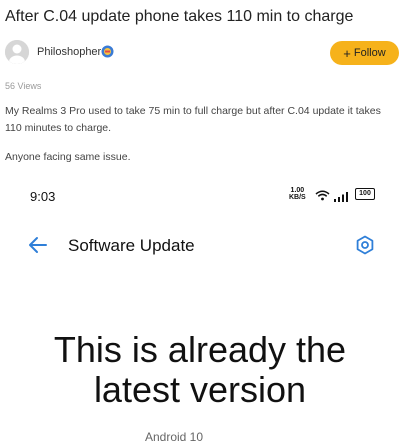 This screenshot has width=400, height=447. I want to click on network-speed: 1.00 KB/S, so click(297, 194).